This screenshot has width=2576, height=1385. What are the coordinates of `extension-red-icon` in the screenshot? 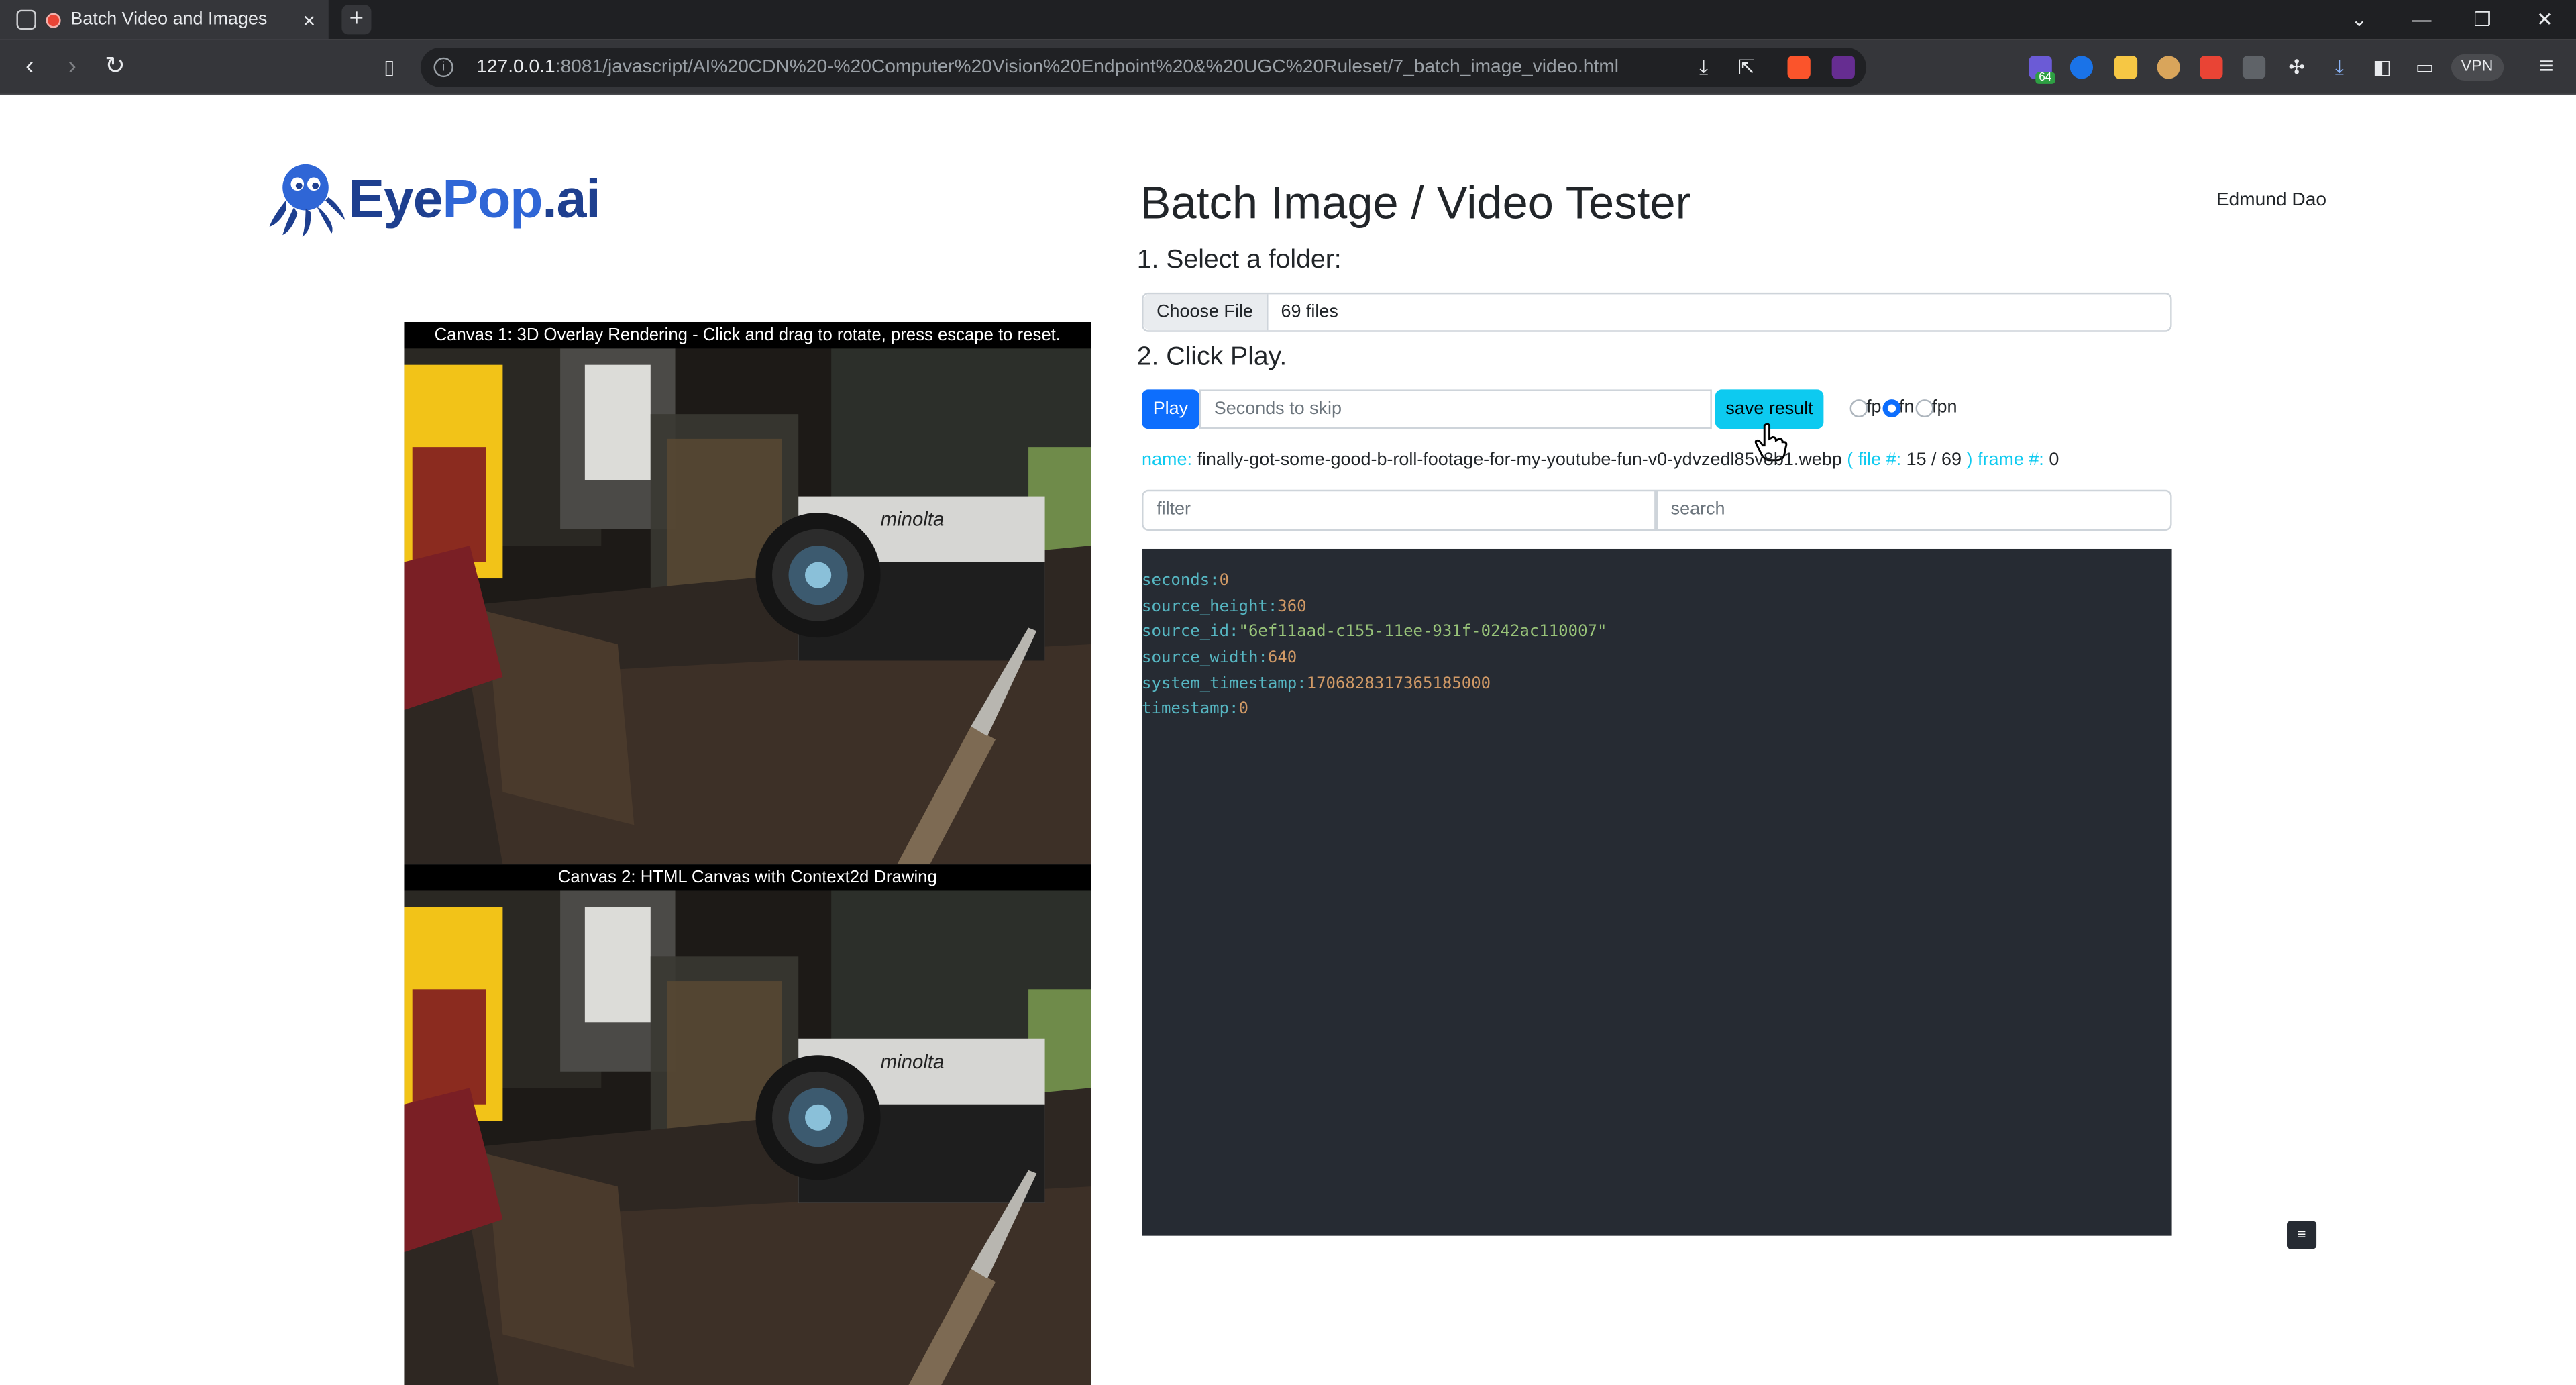 It's located at (2211, 67).